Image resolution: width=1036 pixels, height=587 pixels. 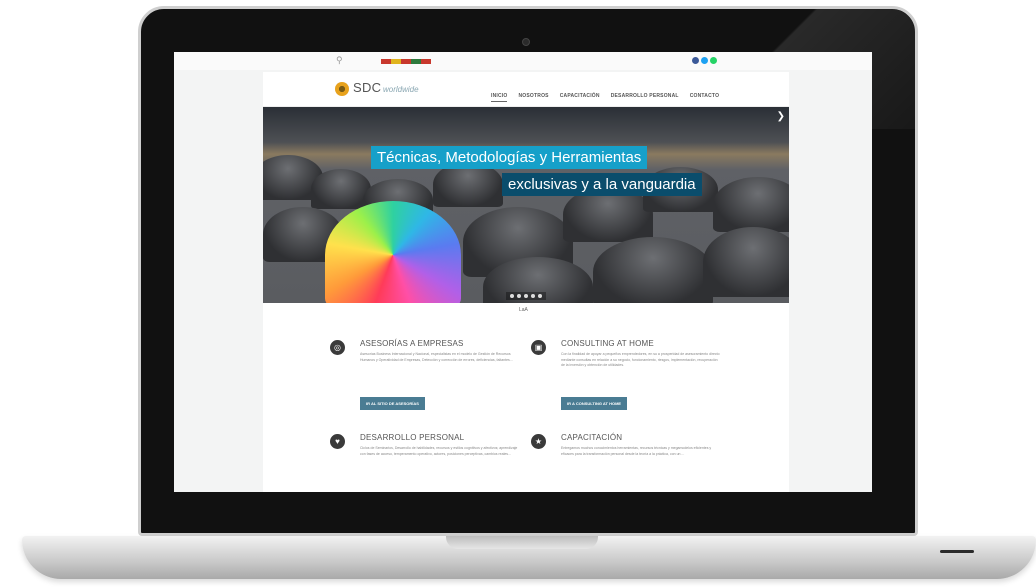 What do you see at coordinates (533, 97) in the screenshot?
I see `nav-nosotros: NOSOTROS` at bounding box center [533, 97].